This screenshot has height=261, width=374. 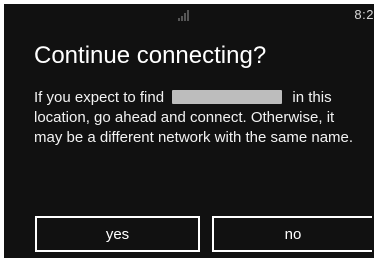 What do you see at coordinates (150, 55) in the screenshot?
I see `dialog-title: Continue connecting?` at bounding box center [150, 55].